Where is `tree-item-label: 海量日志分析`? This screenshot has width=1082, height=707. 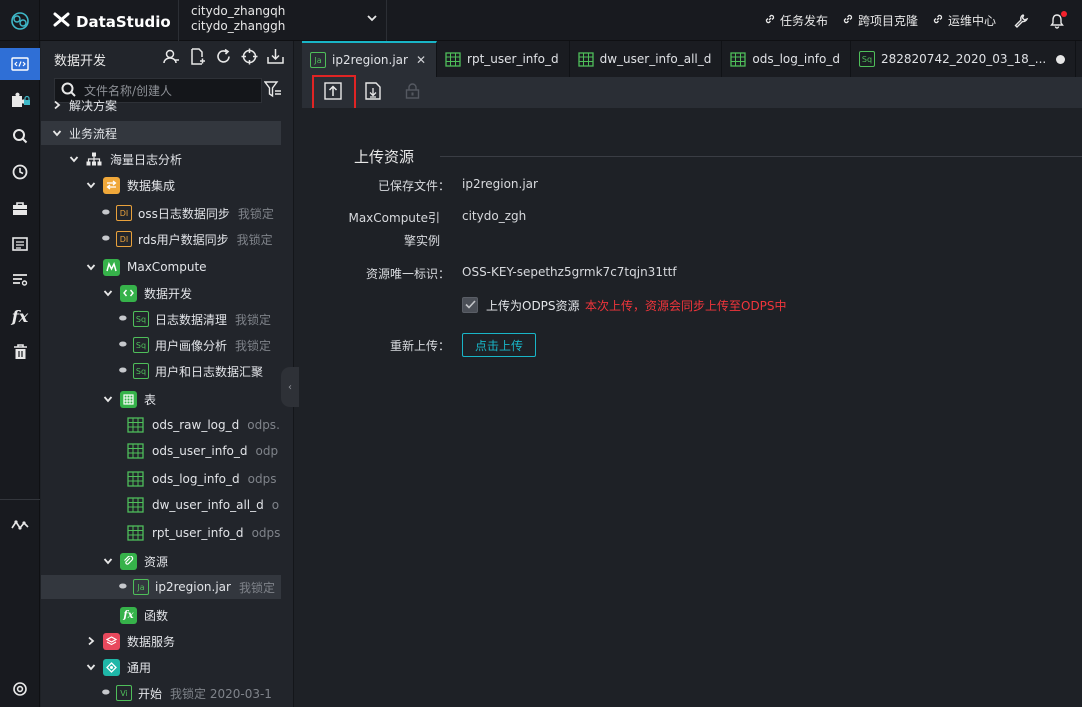
tree-item-label: 海量日志分析 is located at coordinates (146, 159).